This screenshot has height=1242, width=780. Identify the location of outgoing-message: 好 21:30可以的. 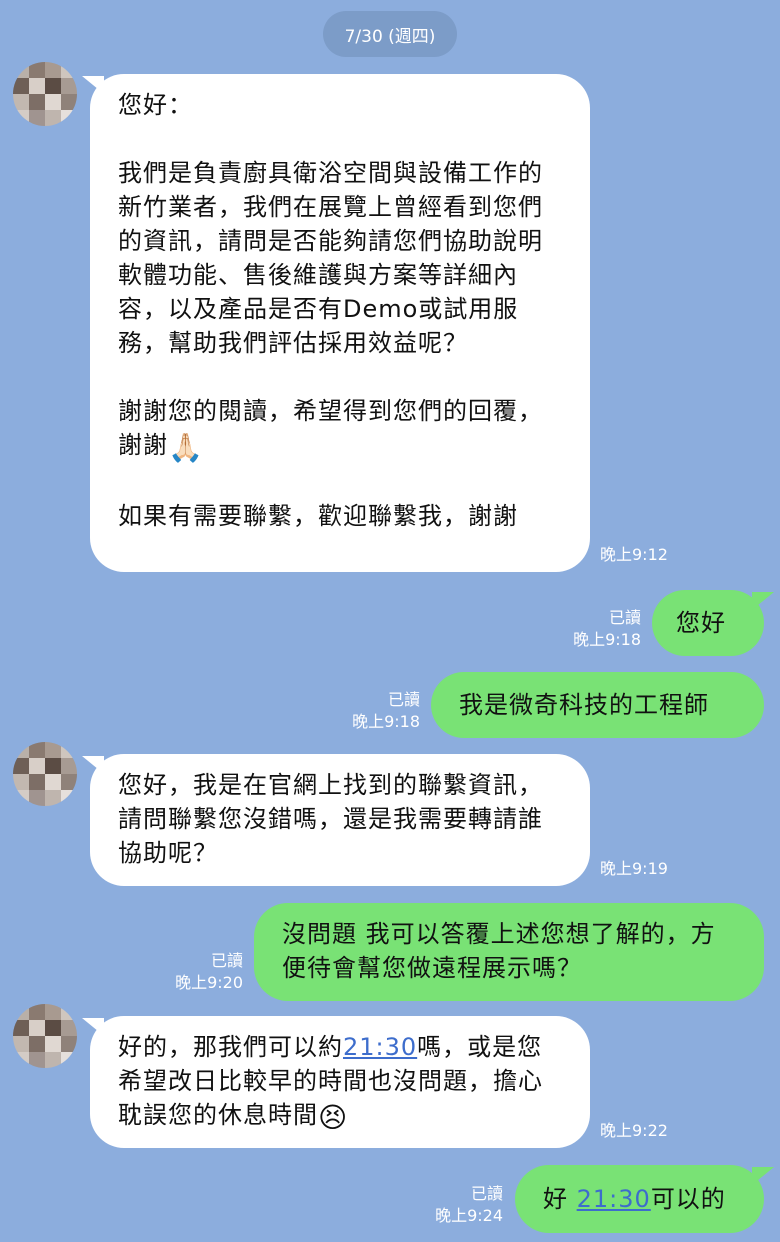
(639, 1199).